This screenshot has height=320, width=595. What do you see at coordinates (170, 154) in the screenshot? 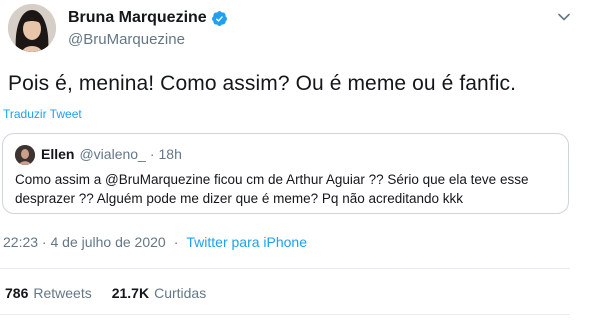
I see `quoted-timestamp: 18h` at bounding box center [170, 154].